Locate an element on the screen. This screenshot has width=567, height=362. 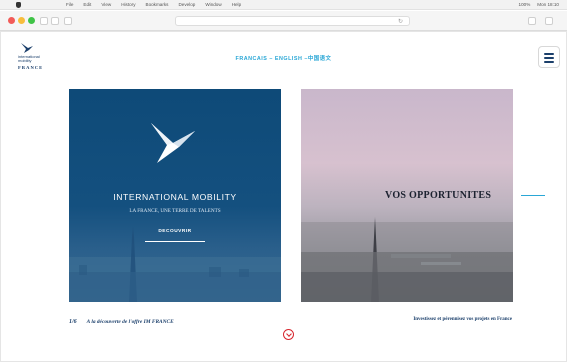
address-bar: ↻ is located at coordinates (292, 21).